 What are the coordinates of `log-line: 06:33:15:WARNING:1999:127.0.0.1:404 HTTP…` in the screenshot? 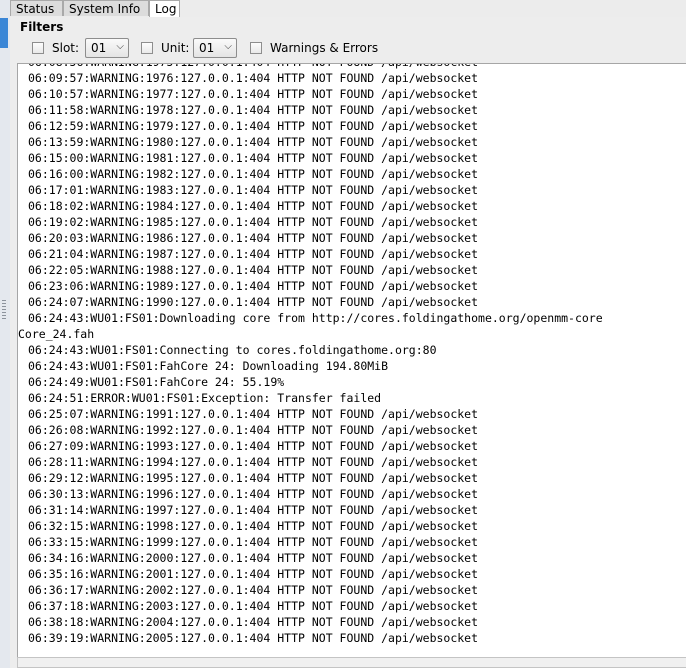 It's located at (253, 542).